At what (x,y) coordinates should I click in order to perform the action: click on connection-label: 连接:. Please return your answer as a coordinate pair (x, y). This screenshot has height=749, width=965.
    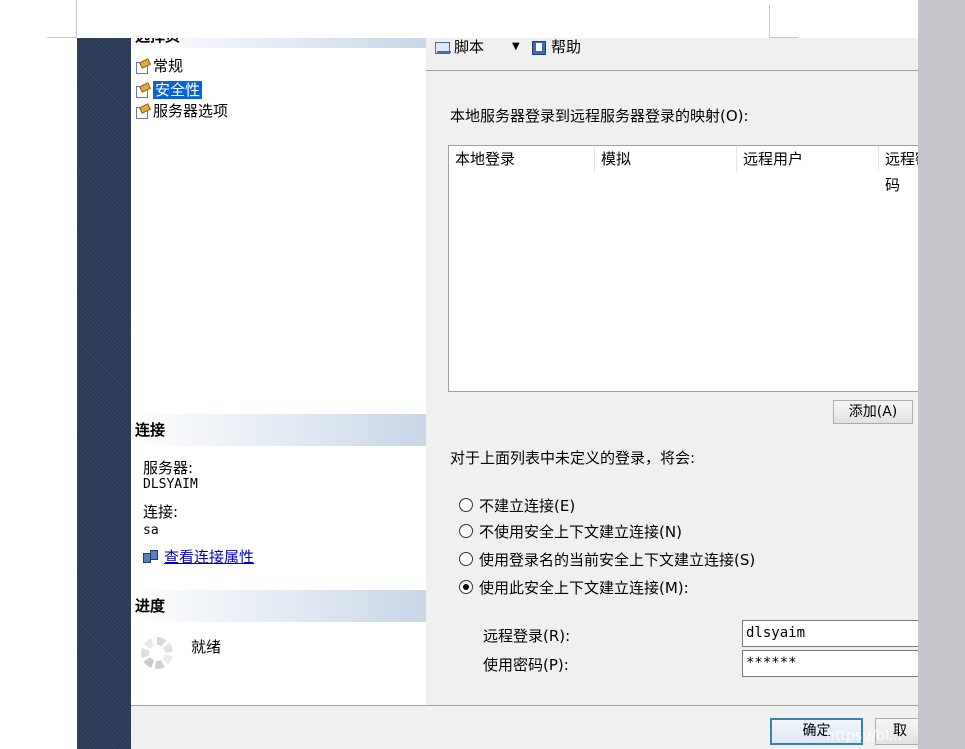
    Looking at the image, I should click on (161, 512).